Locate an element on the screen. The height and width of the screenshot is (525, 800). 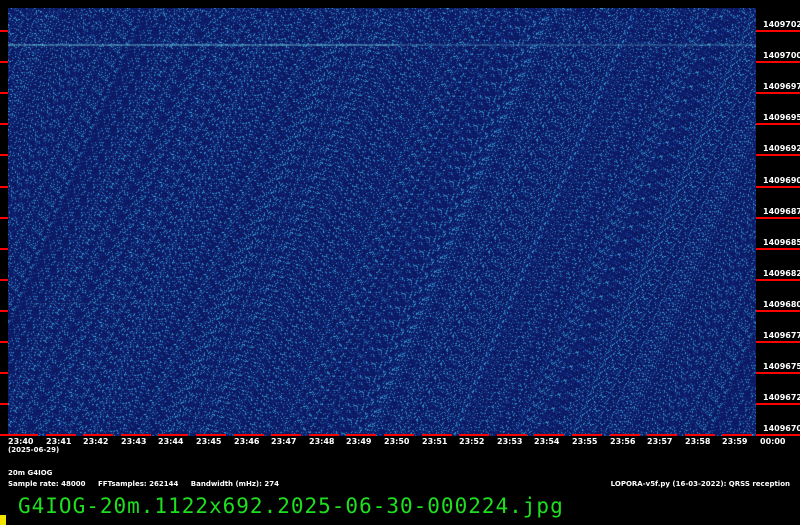
time-label: 23:53 is located at coordinates (510, 441).